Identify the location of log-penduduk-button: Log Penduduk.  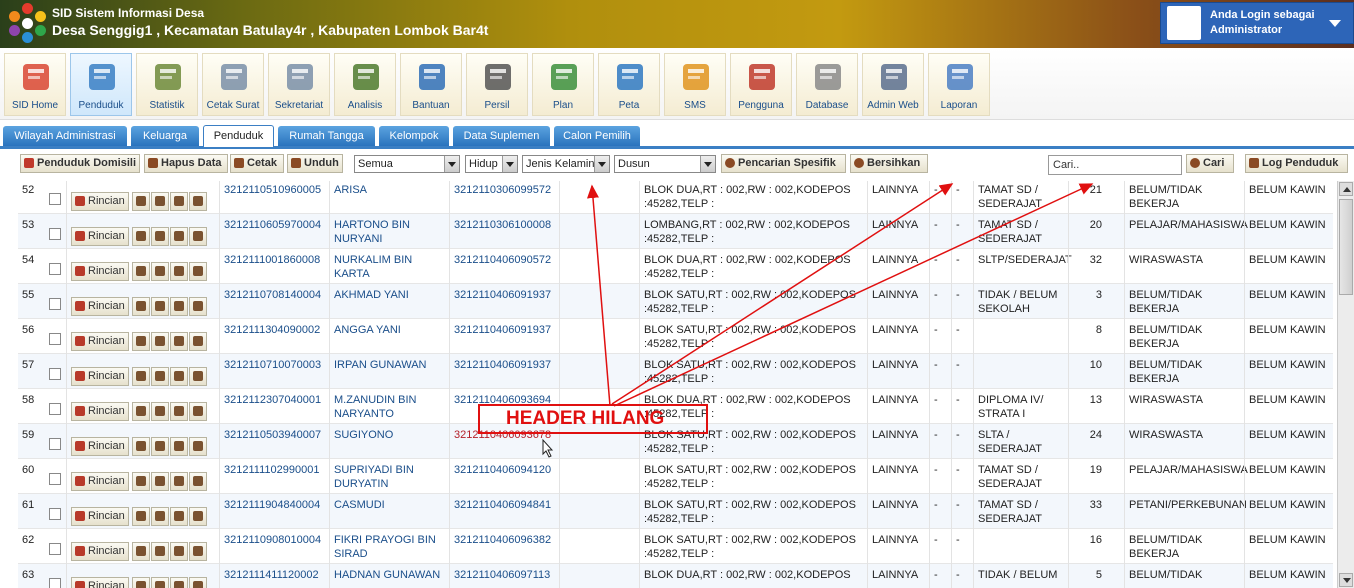
(1296, 163).